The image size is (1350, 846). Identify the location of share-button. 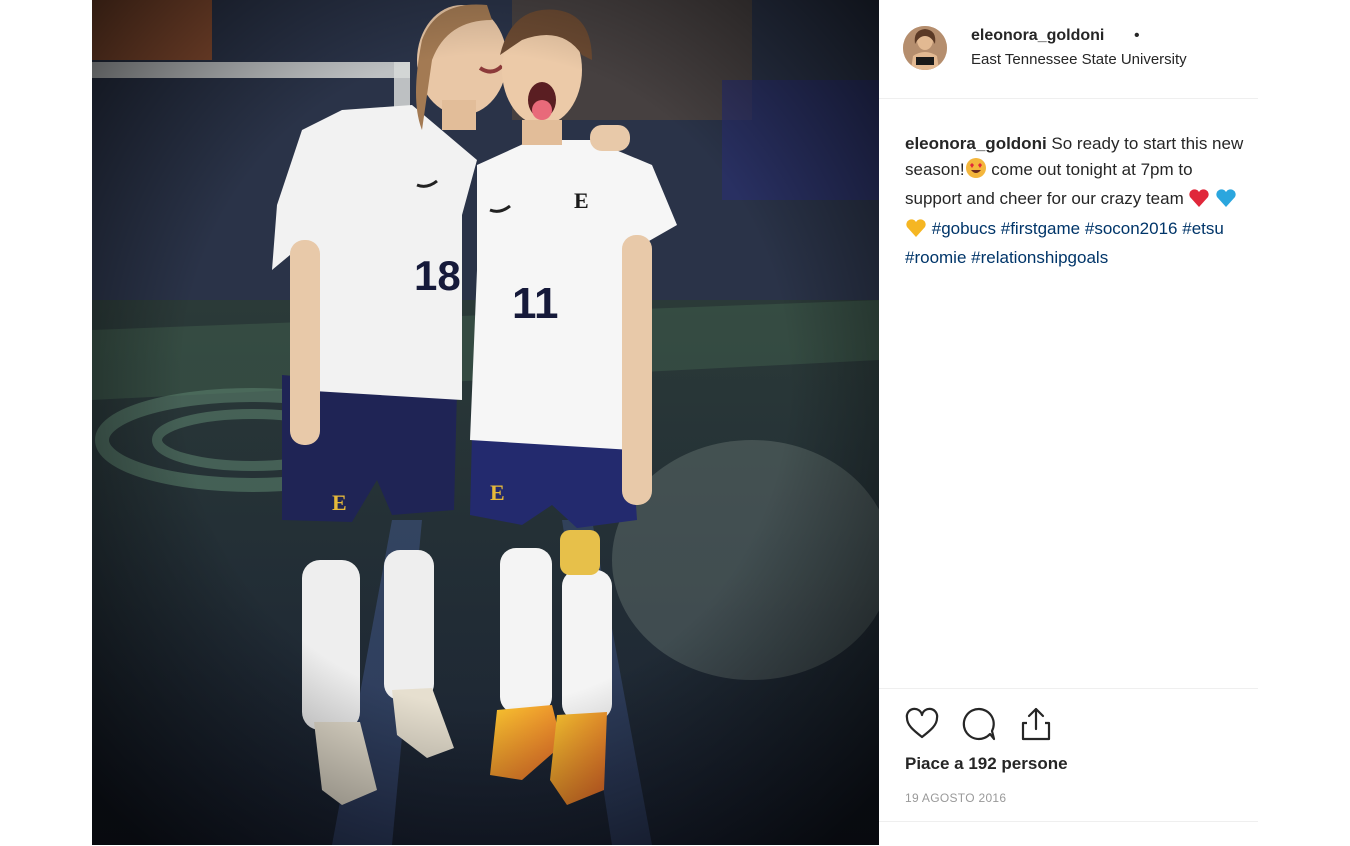
(1036, 724).